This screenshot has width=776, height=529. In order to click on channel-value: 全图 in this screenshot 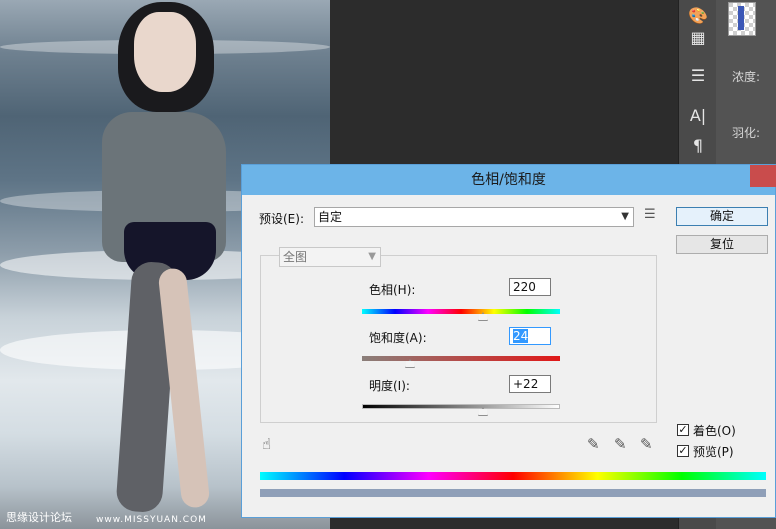, I will do `click(295, 257)`.